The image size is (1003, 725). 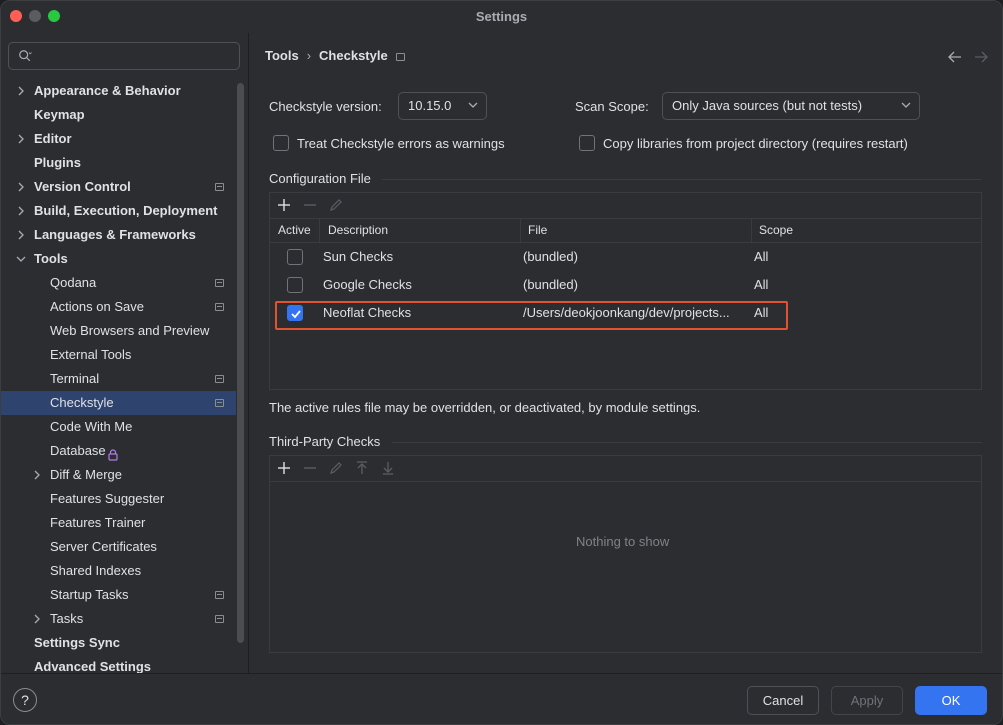 I want to click on ok-button: OK, so click(x=951, y=700).